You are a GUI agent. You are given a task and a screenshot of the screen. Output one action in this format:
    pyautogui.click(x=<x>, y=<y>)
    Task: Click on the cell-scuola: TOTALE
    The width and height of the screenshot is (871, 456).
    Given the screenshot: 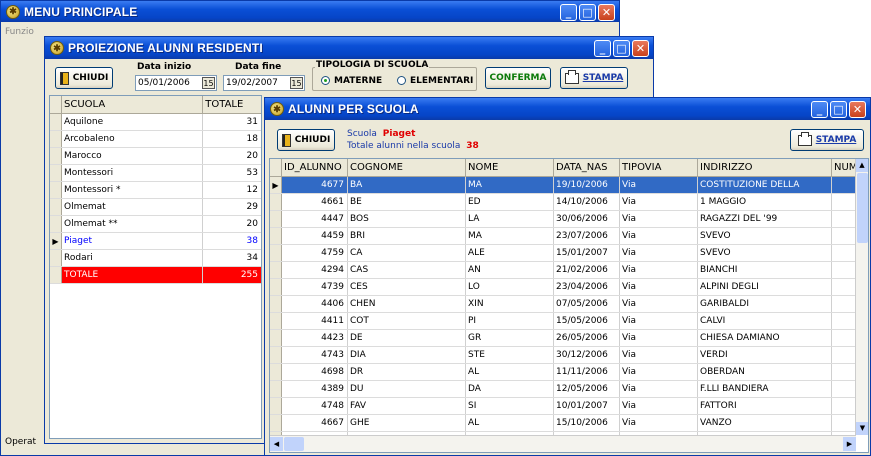 What is the action you would take?
    pyautogui.click(x=133, y=275)
    